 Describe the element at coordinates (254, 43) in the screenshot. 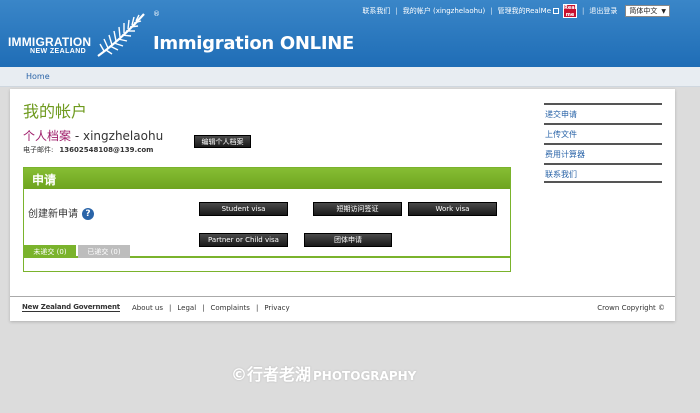

I see `app-title: Immigration ONLINE` at that location.